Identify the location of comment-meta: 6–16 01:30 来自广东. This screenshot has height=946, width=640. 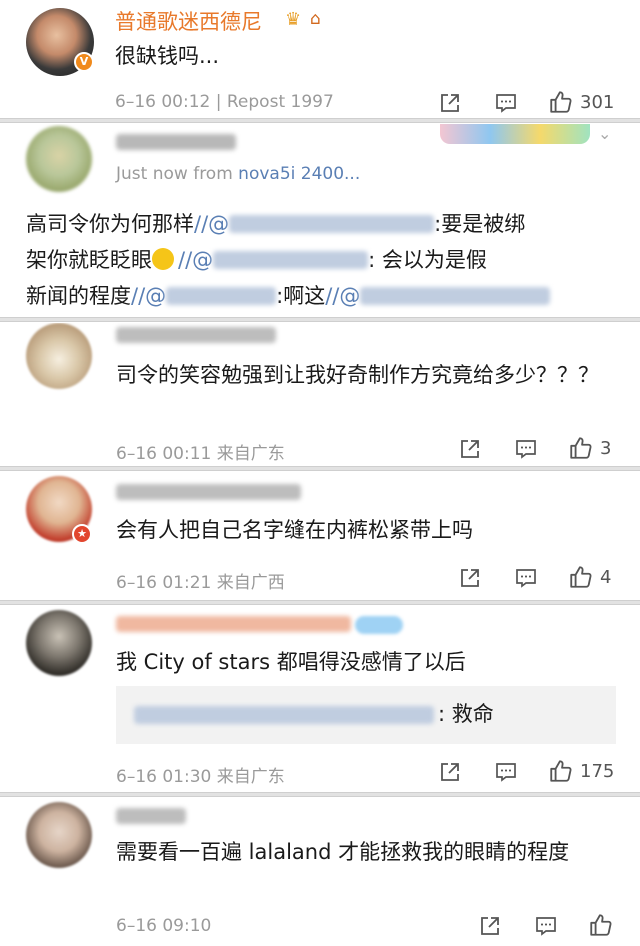
(200, 774).